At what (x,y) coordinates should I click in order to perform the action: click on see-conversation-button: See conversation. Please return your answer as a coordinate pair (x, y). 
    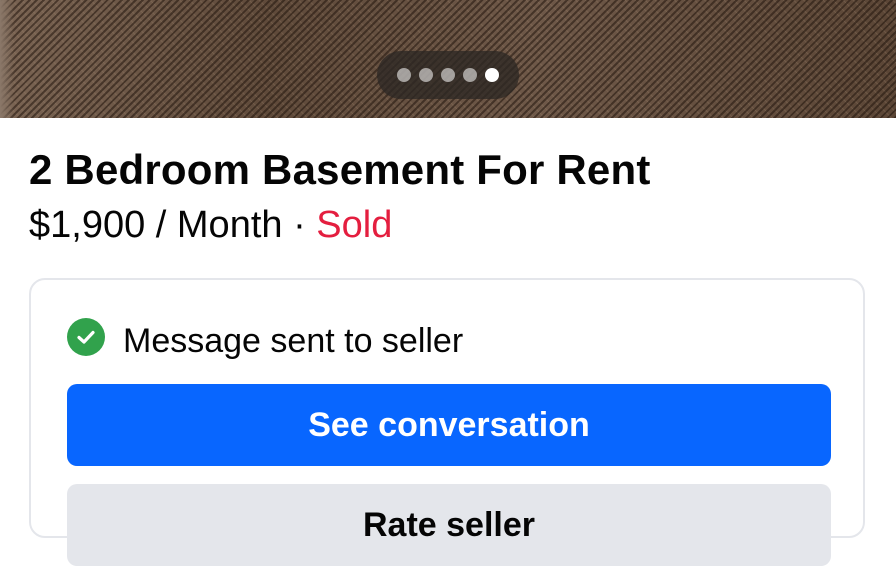
    Looking at the image, I should click on (449, 425).